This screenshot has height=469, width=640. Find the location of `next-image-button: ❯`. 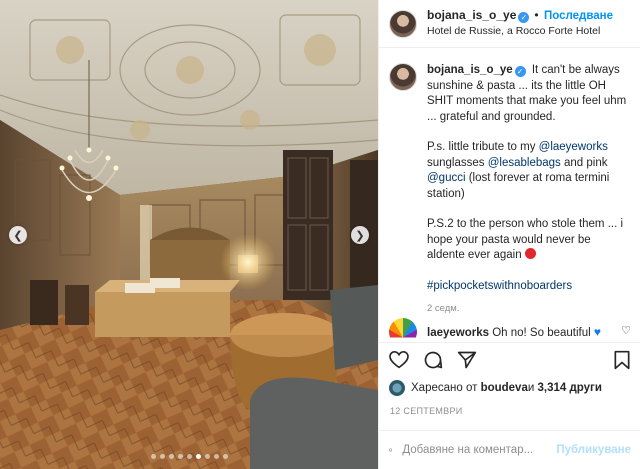

next-image-button: ❯ is located at coordinates (360, 235).